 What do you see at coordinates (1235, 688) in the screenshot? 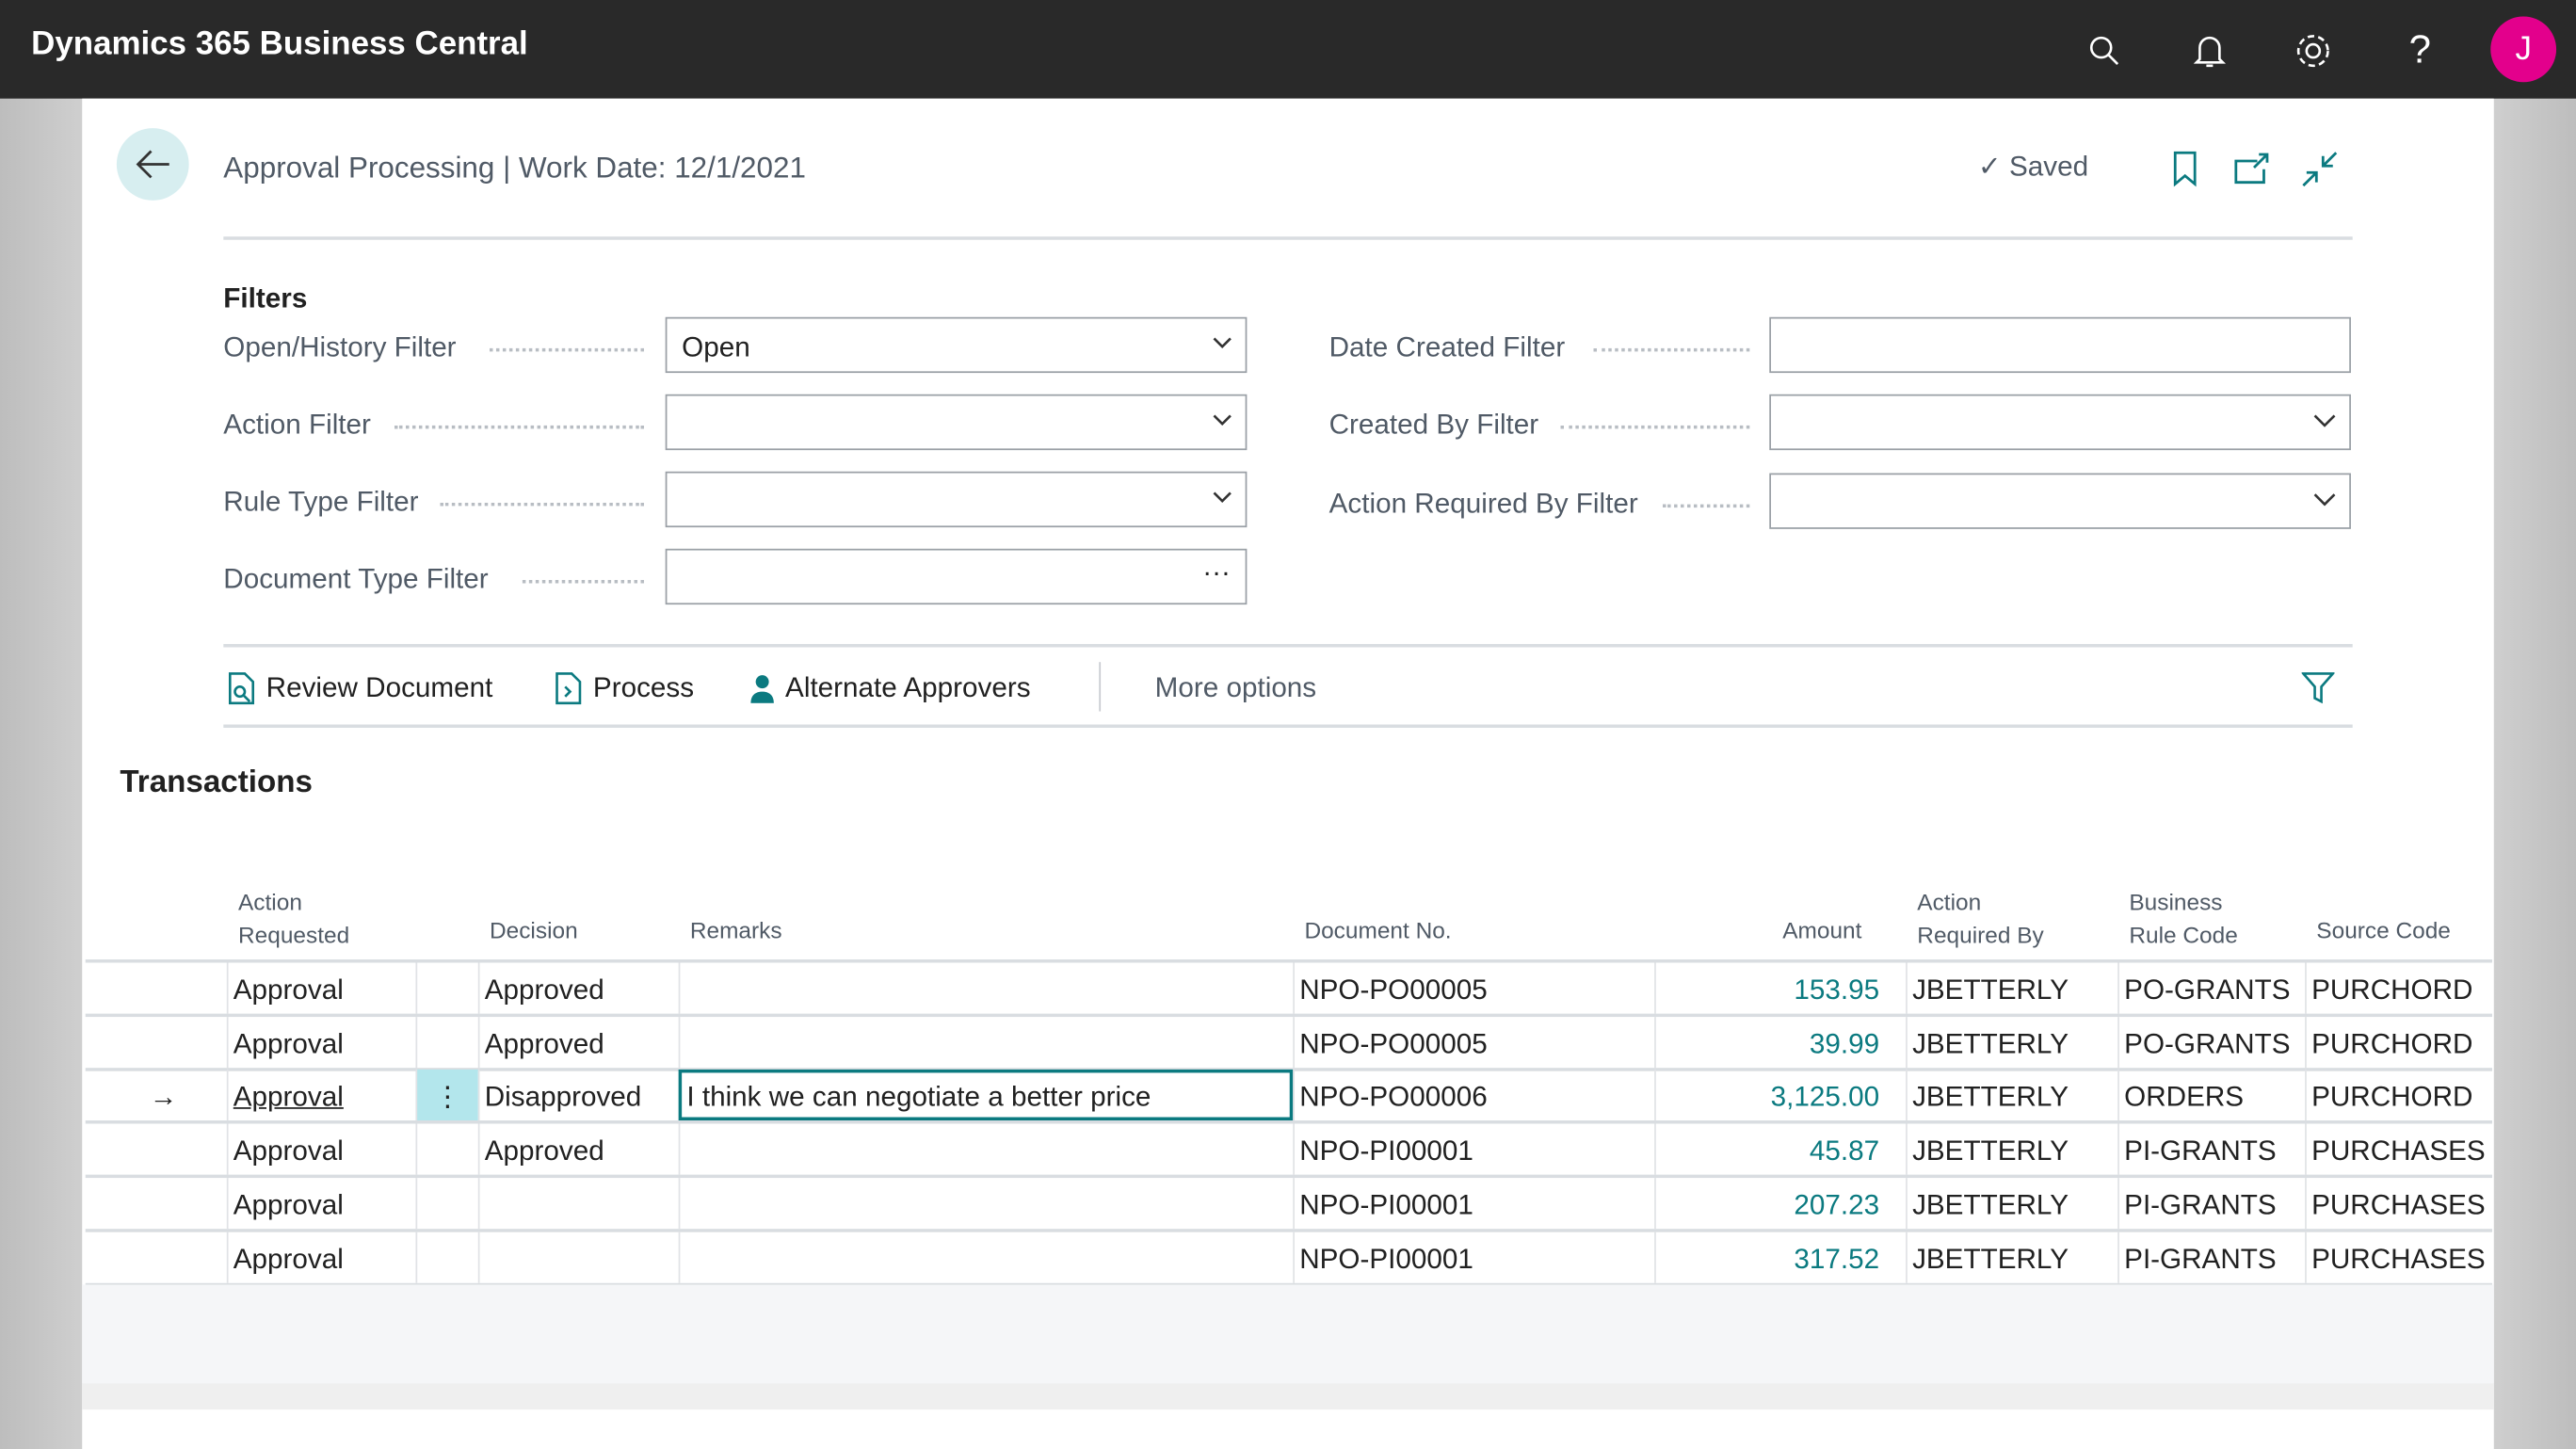
I see `more-options-button: More options` at bounding box center [1235, 688].